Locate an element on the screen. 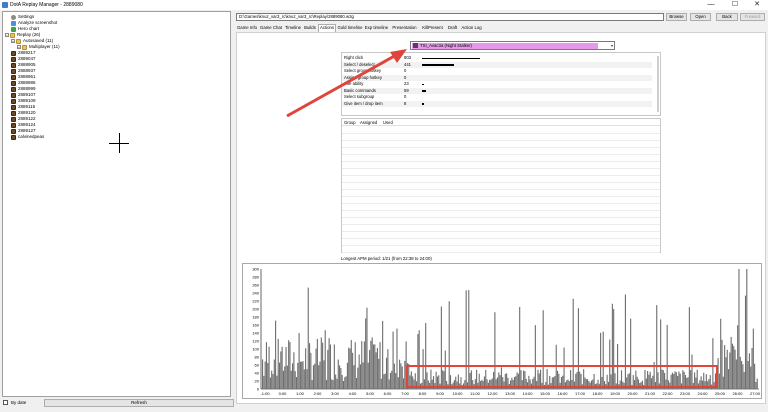 This screenshot has height=412, width=768. tab-presentation: Presentation is located at coordinates (404, 28).